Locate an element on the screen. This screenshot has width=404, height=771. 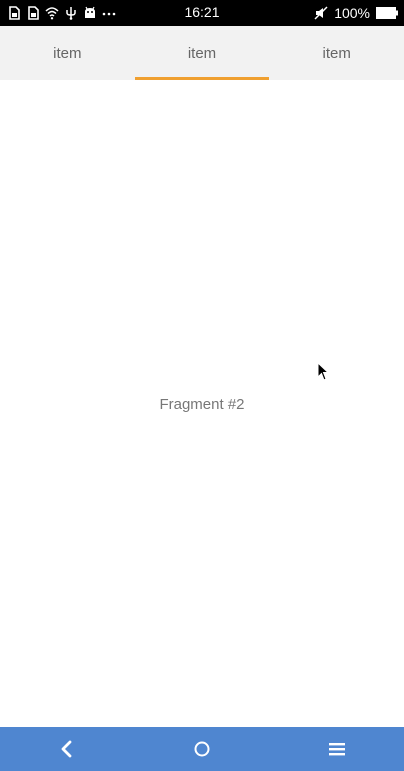
menu-button is located at coordinates (336, 749).